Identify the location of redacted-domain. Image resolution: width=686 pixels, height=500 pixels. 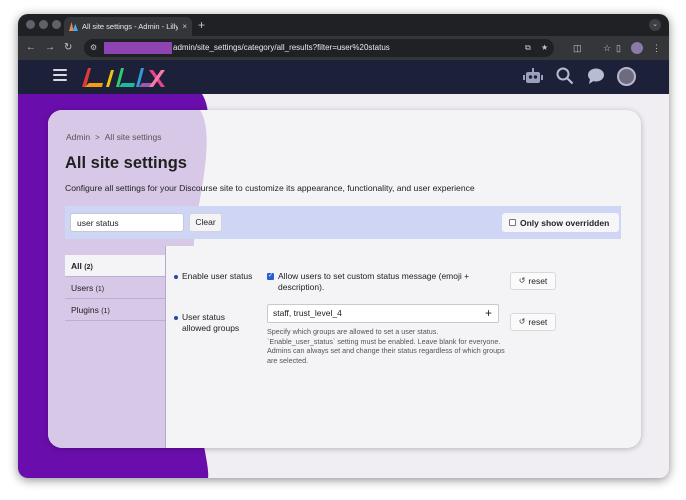
(138, 48).